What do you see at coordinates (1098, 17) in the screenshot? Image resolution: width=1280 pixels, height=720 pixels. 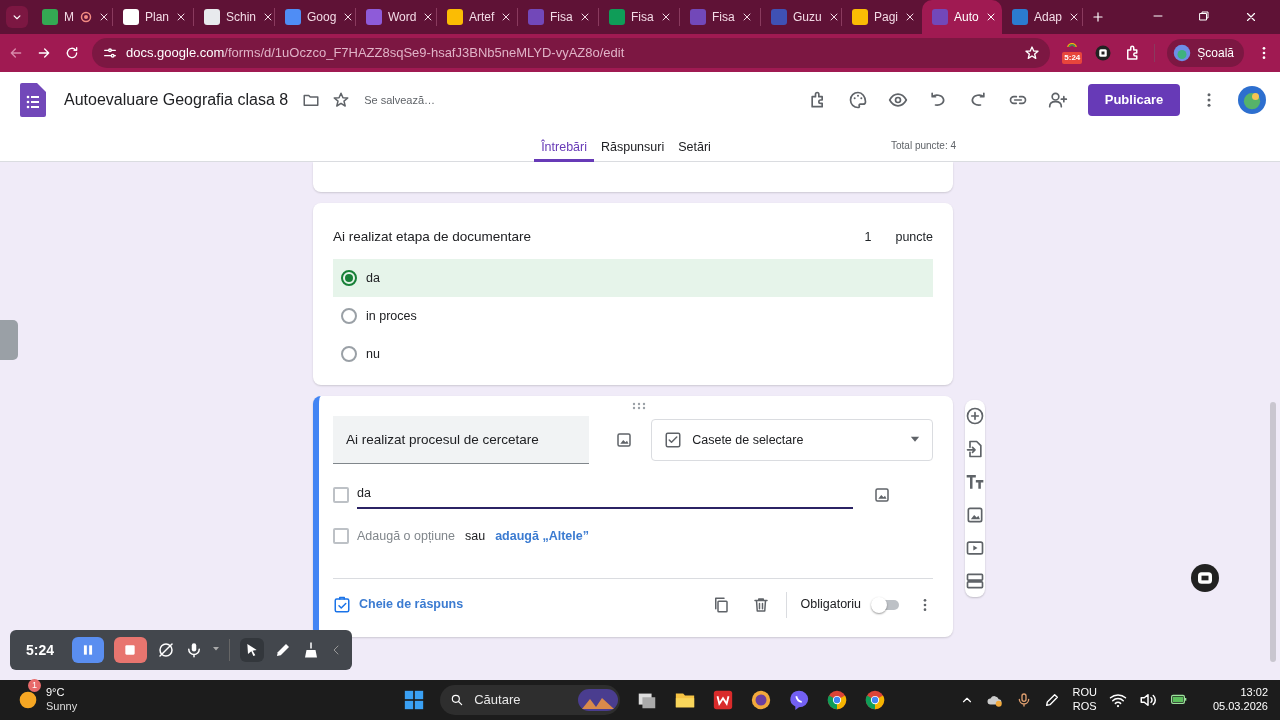 I see `new-tab-icon` at bounding box center [1098, 17].